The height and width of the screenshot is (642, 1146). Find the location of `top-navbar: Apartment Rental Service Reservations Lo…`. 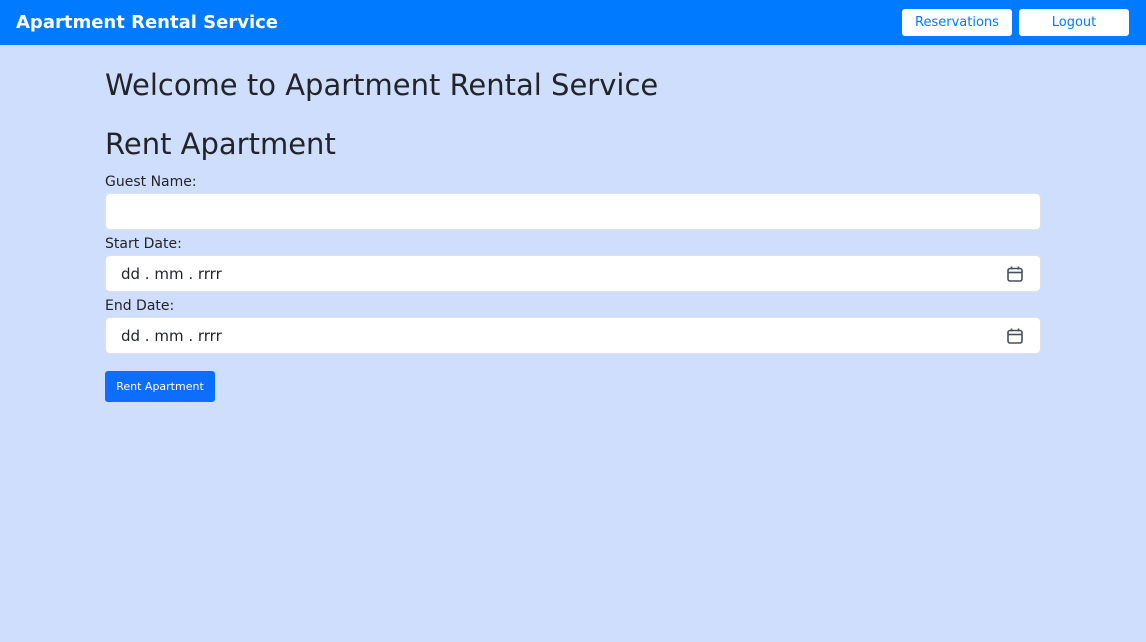

top-navbar: Apartment Rental Service Reservations Lo… is located at coordinates (573, 22).